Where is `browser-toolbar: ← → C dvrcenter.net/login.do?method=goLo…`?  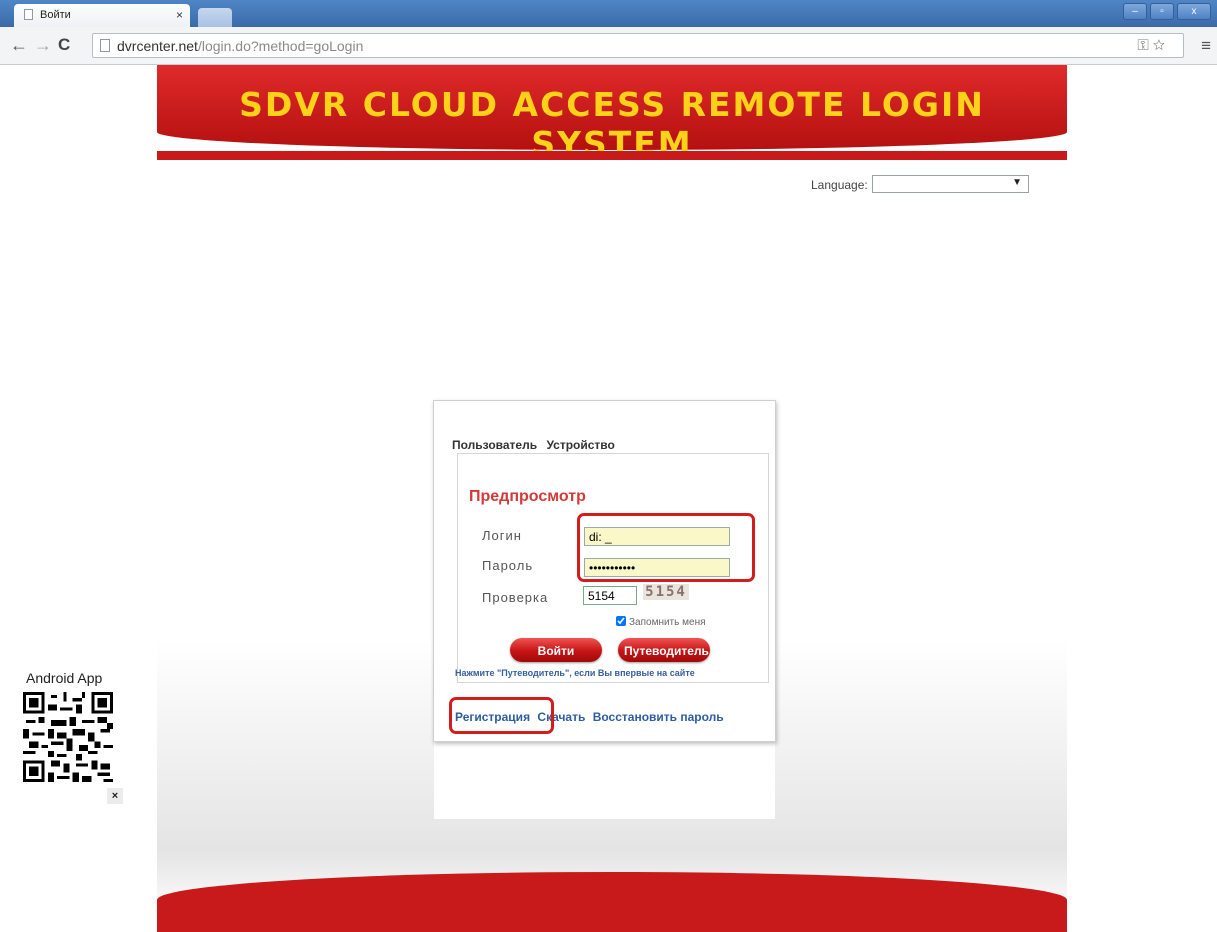
browser-toolbar: ← → C dvrcenter.net/login.do?method=goLo… is located at coordinates (608, 46).